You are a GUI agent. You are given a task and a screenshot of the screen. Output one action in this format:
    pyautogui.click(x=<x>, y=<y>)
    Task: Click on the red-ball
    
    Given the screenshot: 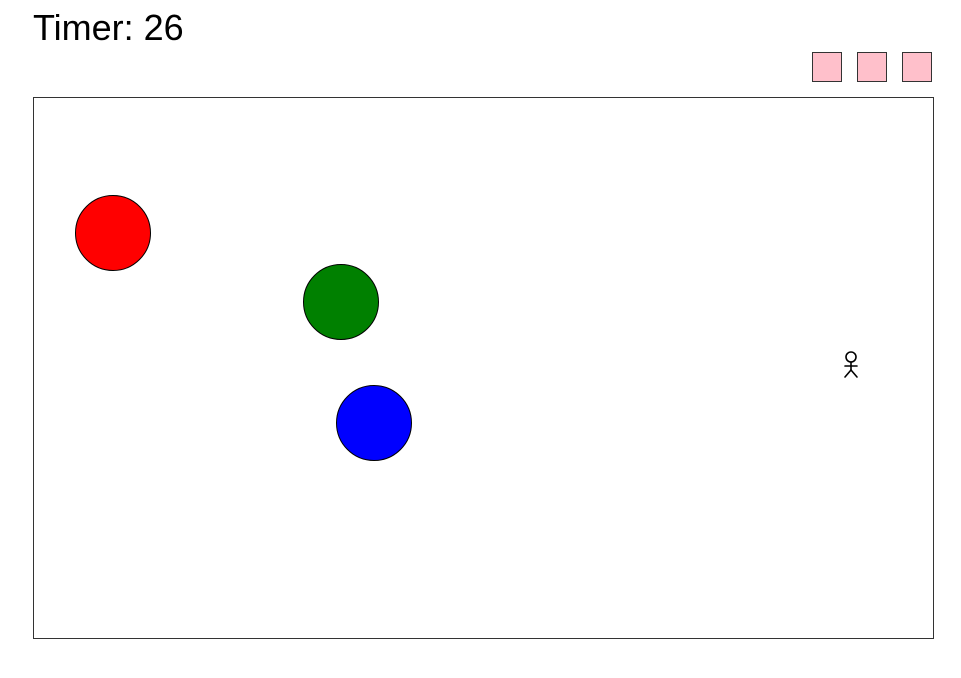 What is the action you would take?
    pyautogui.click(x=113, y=233)
    